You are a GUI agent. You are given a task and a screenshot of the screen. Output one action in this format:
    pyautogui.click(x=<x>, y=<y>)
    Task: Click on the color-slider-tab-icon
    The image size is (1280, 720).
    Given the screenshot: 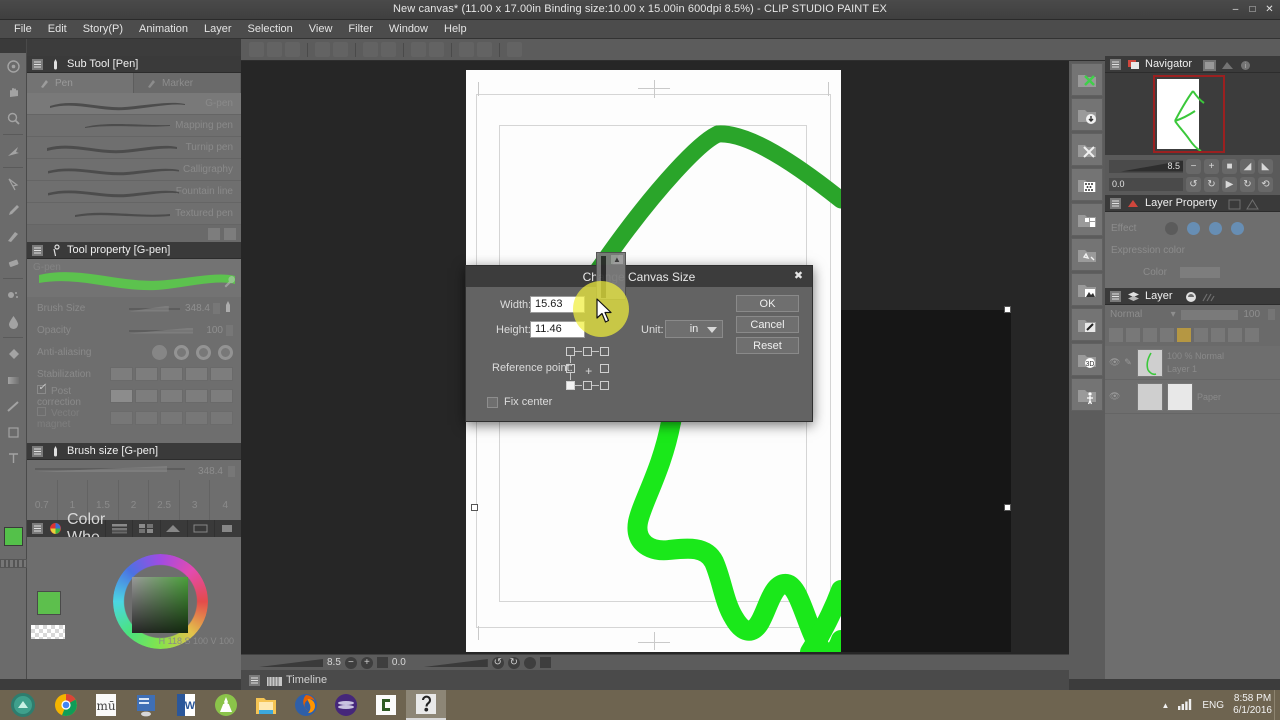 What is the action you would take?
    pyautogui.click(x=118, y=528)
    